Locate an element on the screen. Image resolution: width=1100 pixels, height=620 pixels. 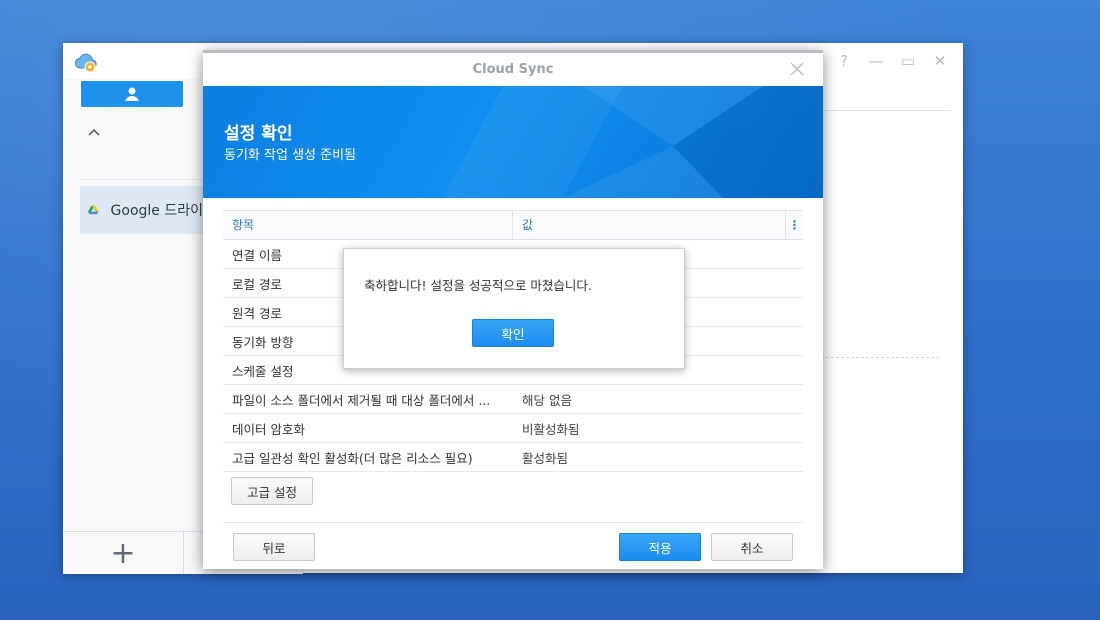
column-menu-icon: ⋮ is located at coordinates (794, 225).